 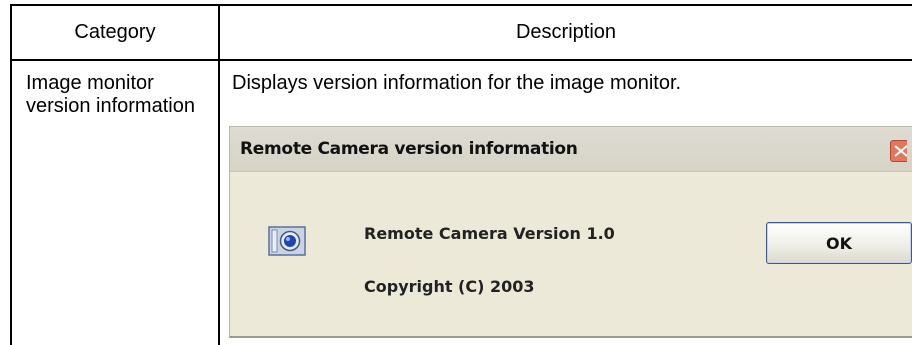 I want to click on dialog-title: Remote Camera version information, so click(x=409, y=149).